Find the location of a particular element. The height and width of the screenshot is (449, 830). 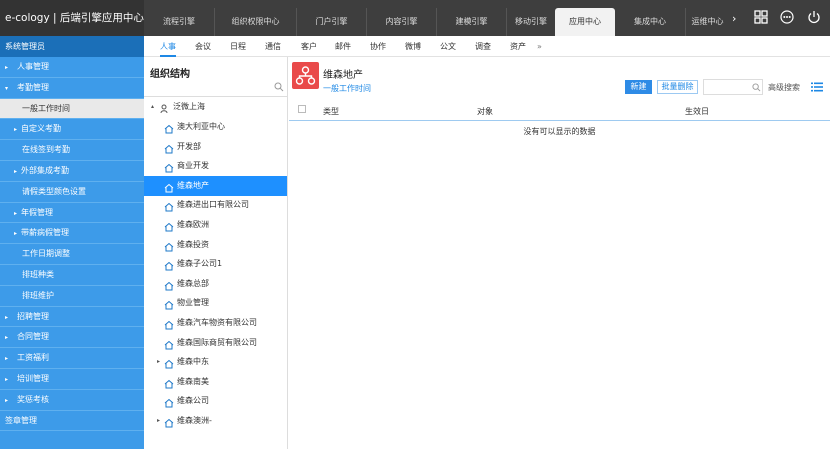

tree-node: 澳大利亚中心 is located at coordinates (215, 127).